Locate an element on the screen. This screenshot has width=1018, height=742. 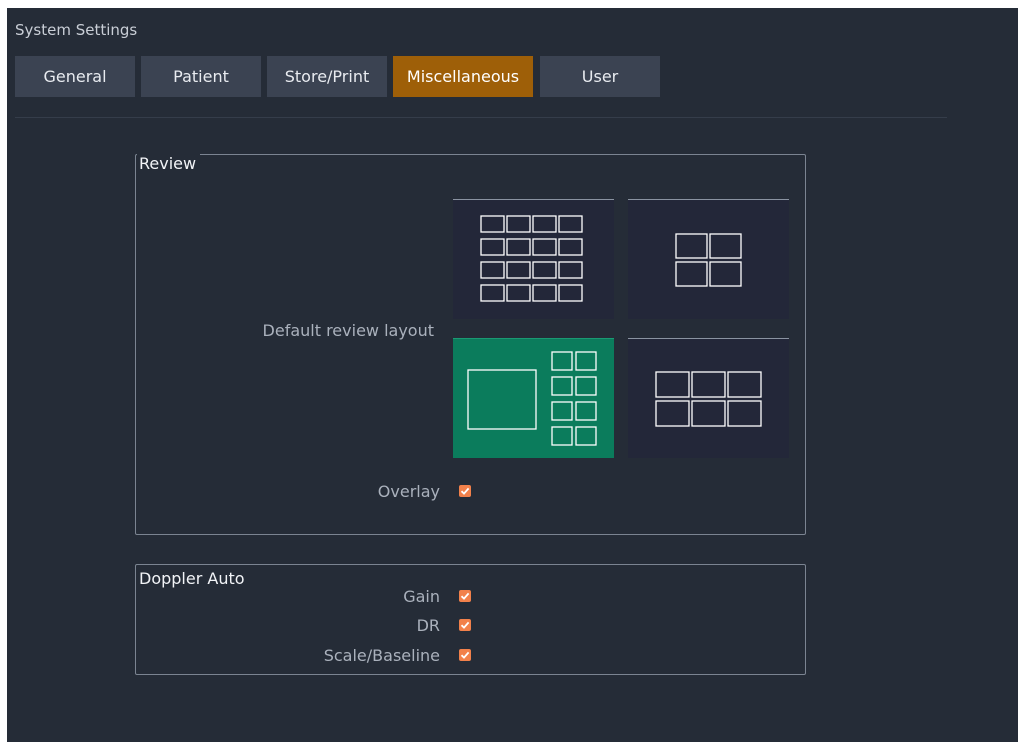
layout-option-2x2 is located at coordinates (708, 259).